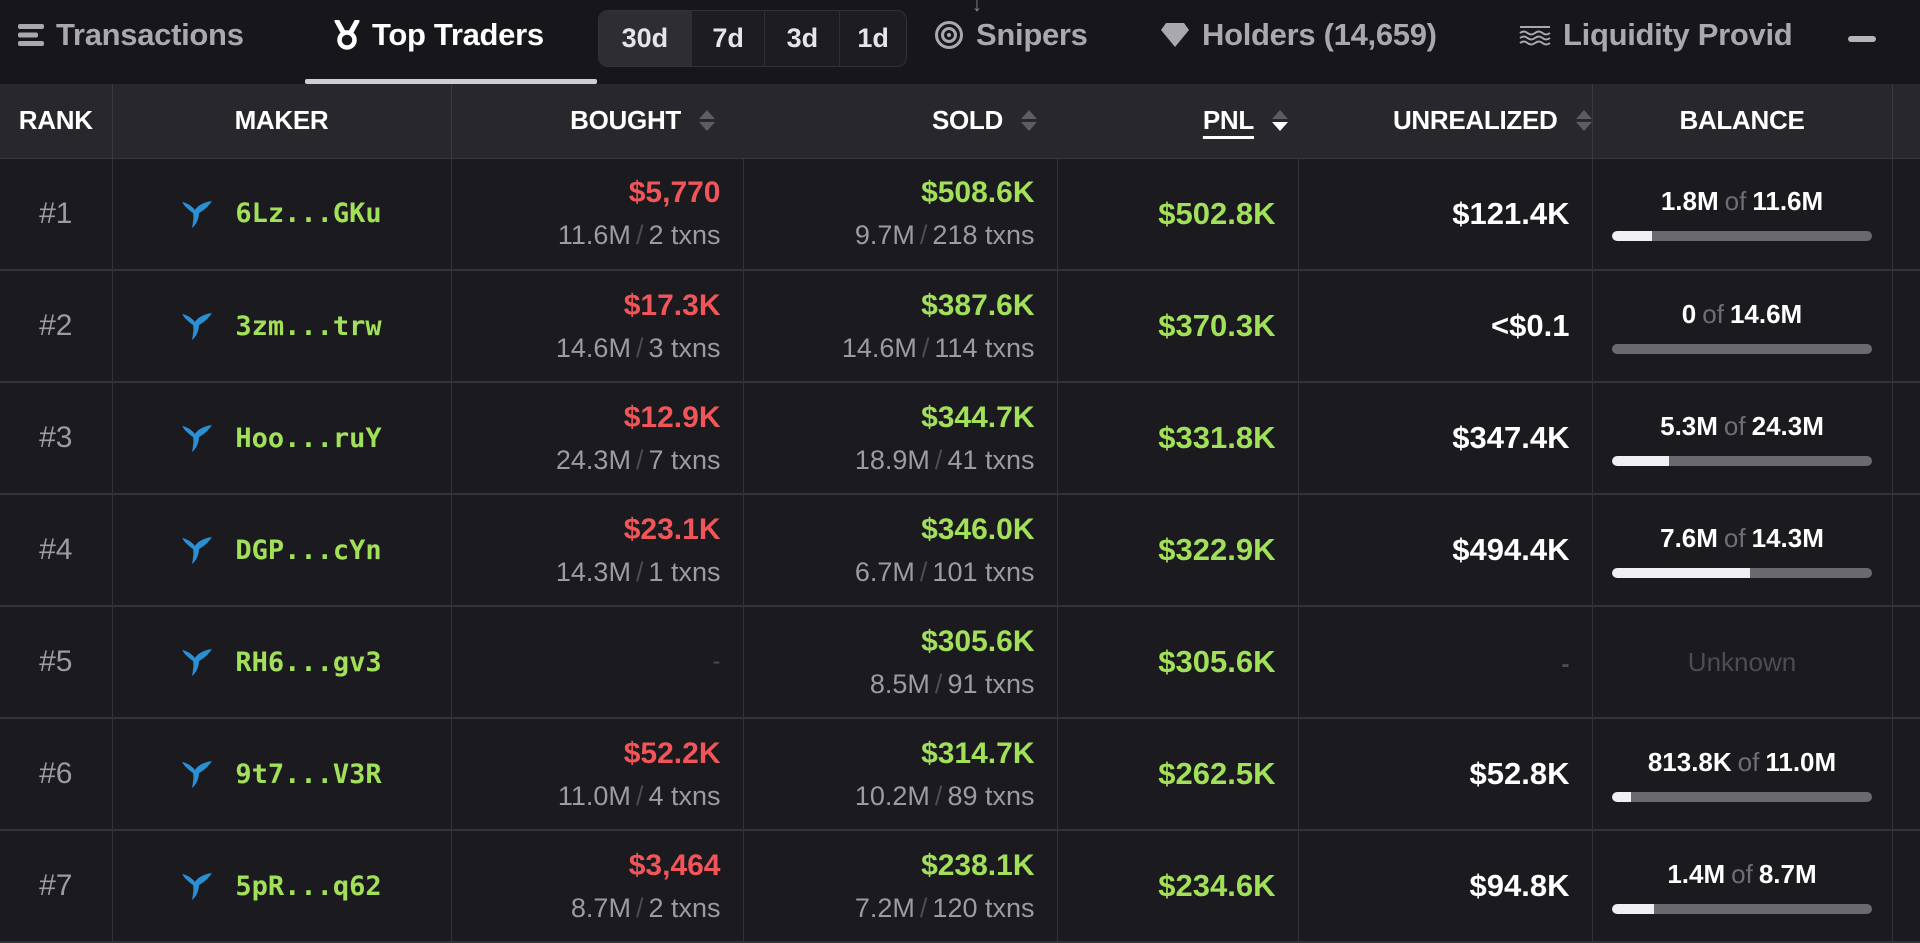  What do you see at coordinates (1862, 39) in the screenshot?
I see `collapse-button` at bounding box center [1862, 39].